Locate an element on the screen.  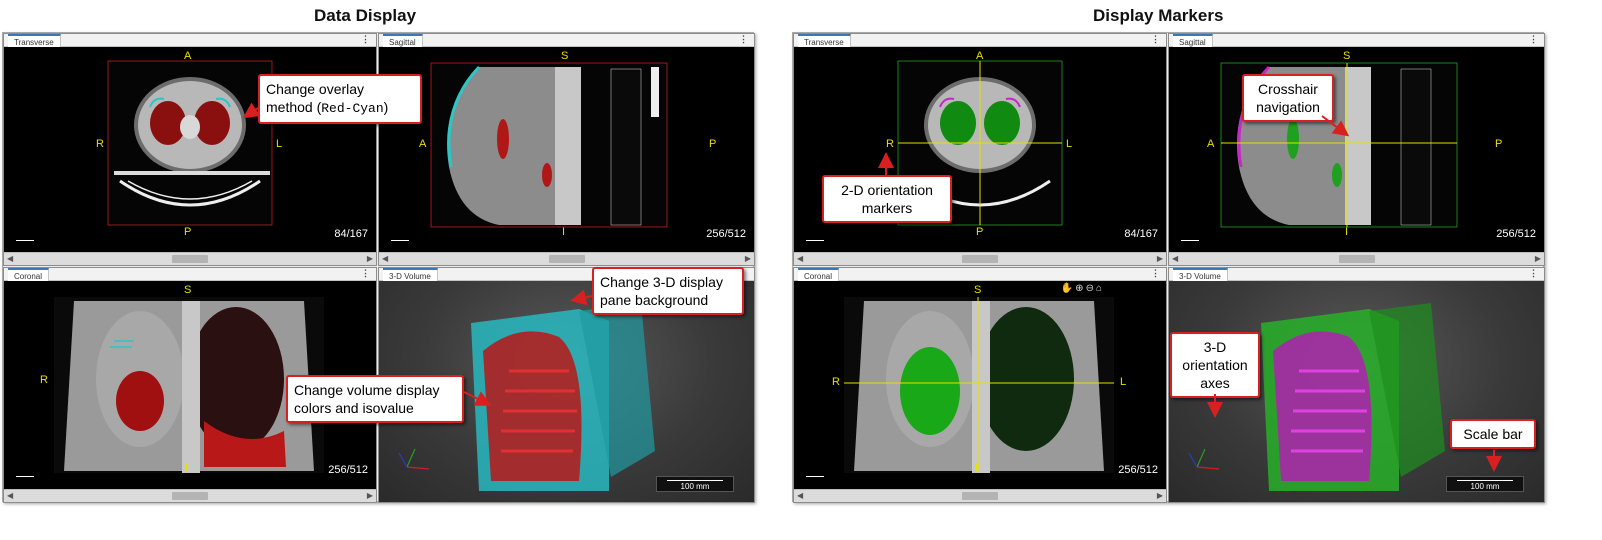
pane-background-callout: Change 3-D display pane background is located at coordinates (668, 291).